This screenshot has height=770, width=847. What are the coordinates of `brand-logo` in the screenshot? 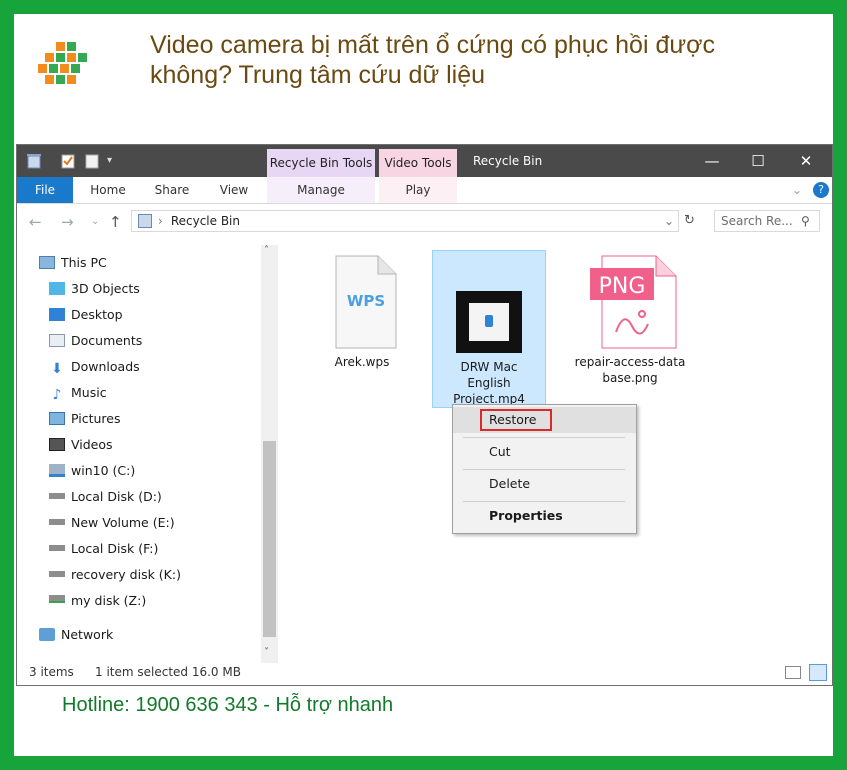 It's located at (68, 68).